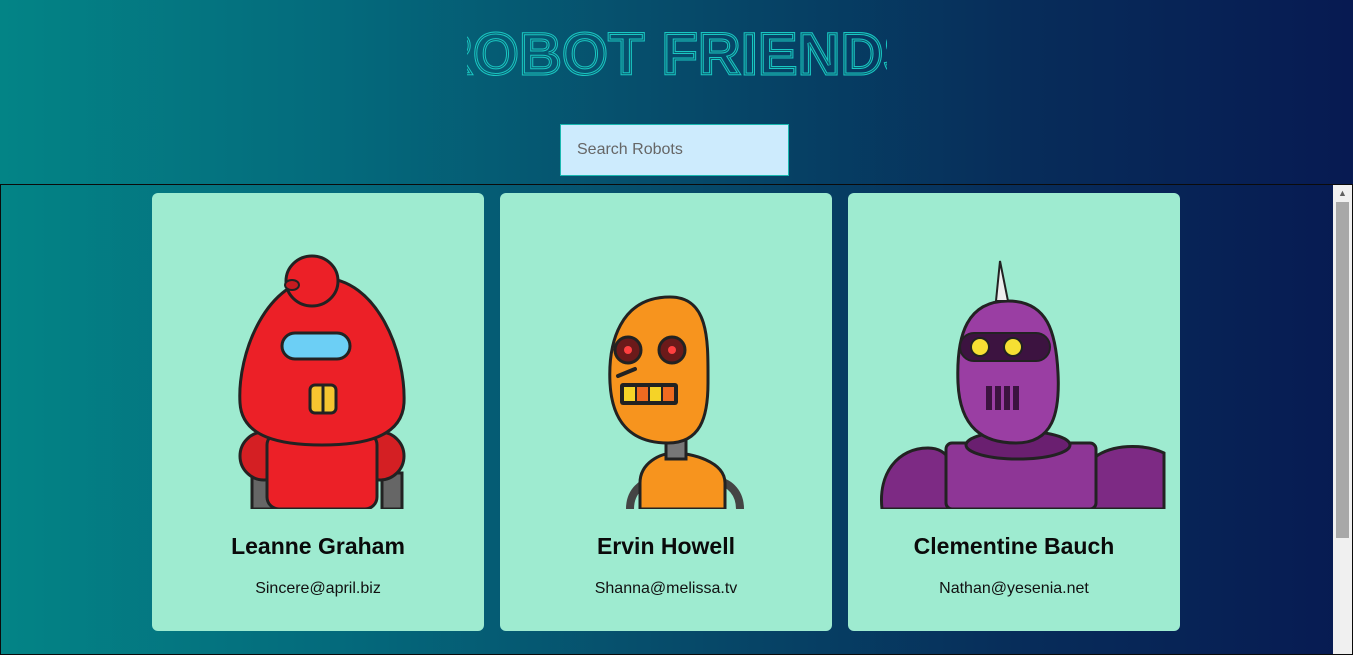 This screenshot has height=655, width=1353. I want to click on svg-text: ROBOT FRIENDS, so click(677, 53).